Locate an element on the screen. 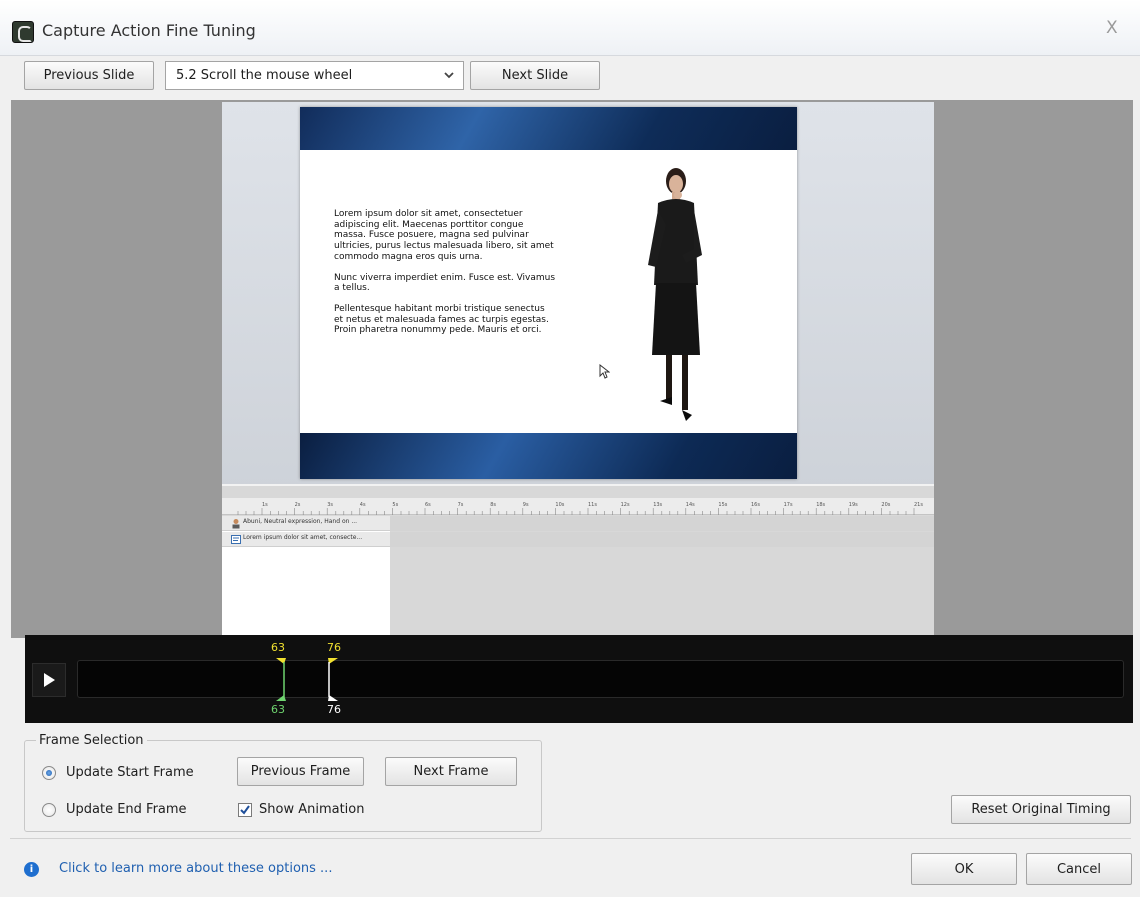 This screenshot has width=1140, height=897. close-button: X is located at coordinates (1112, 28).